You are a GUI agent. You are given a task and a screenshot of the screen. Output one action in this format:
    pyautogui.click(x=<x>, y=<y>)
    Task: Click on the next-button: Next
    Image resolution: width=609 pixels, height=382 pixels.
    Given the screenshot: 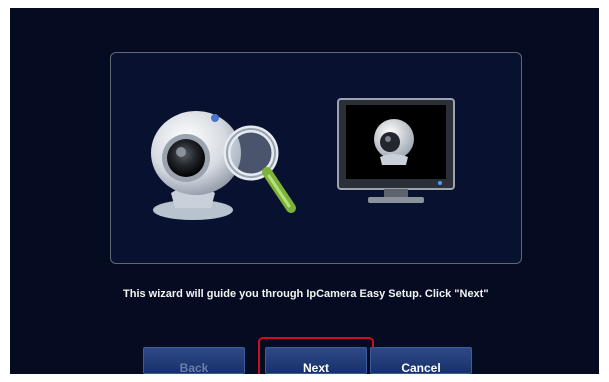 What is the action you would take?
    pyautogui.click(x=316, y=361)
    